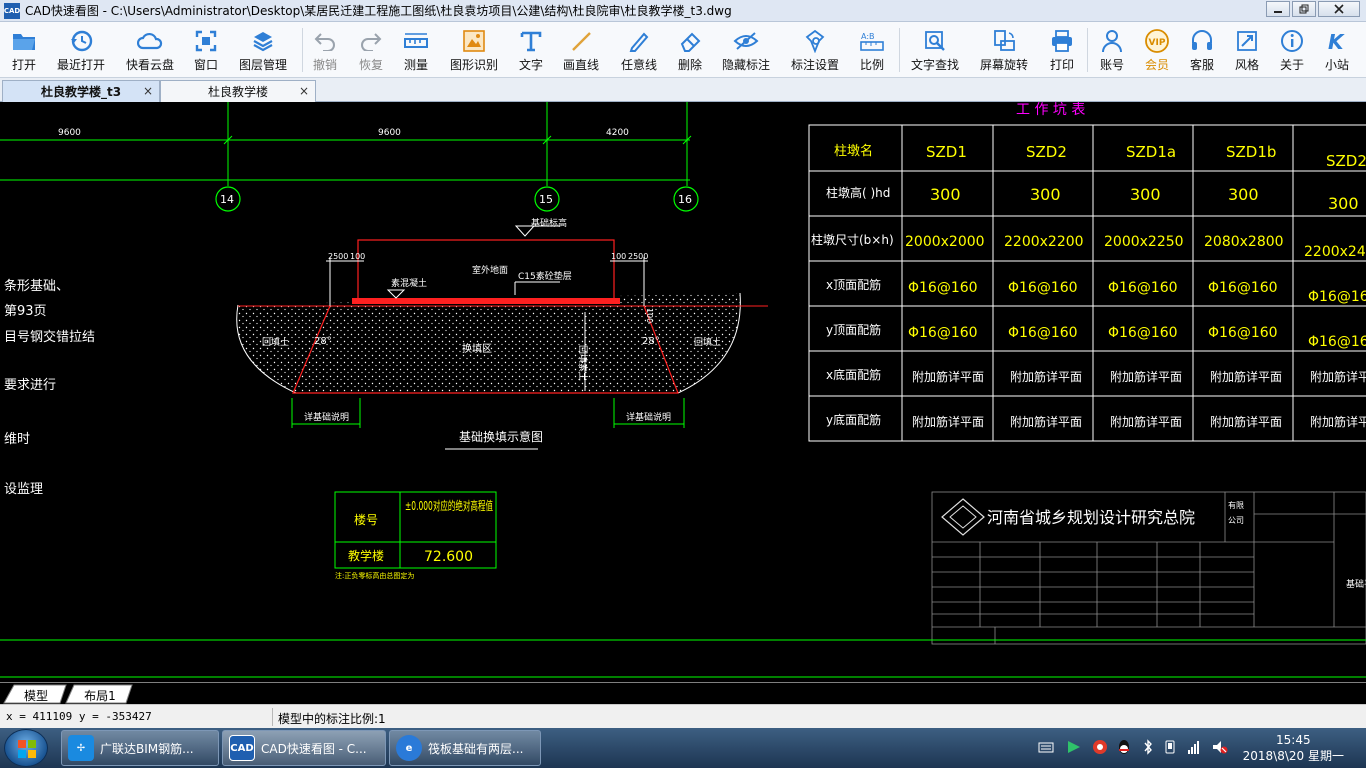 This screenshot has width=1366, height=768. I want to click on draw-line-button: 画直线, so click(581, 50).